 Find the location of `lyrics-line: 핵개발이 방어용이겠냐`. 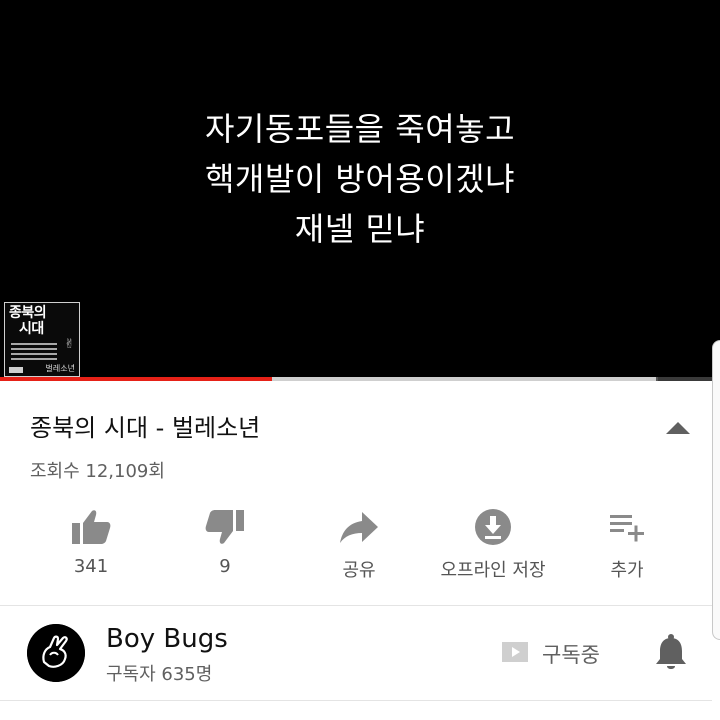

lyrics-line: 핵개발이 방어용이겠냐 is located at coordinates (360, 179).